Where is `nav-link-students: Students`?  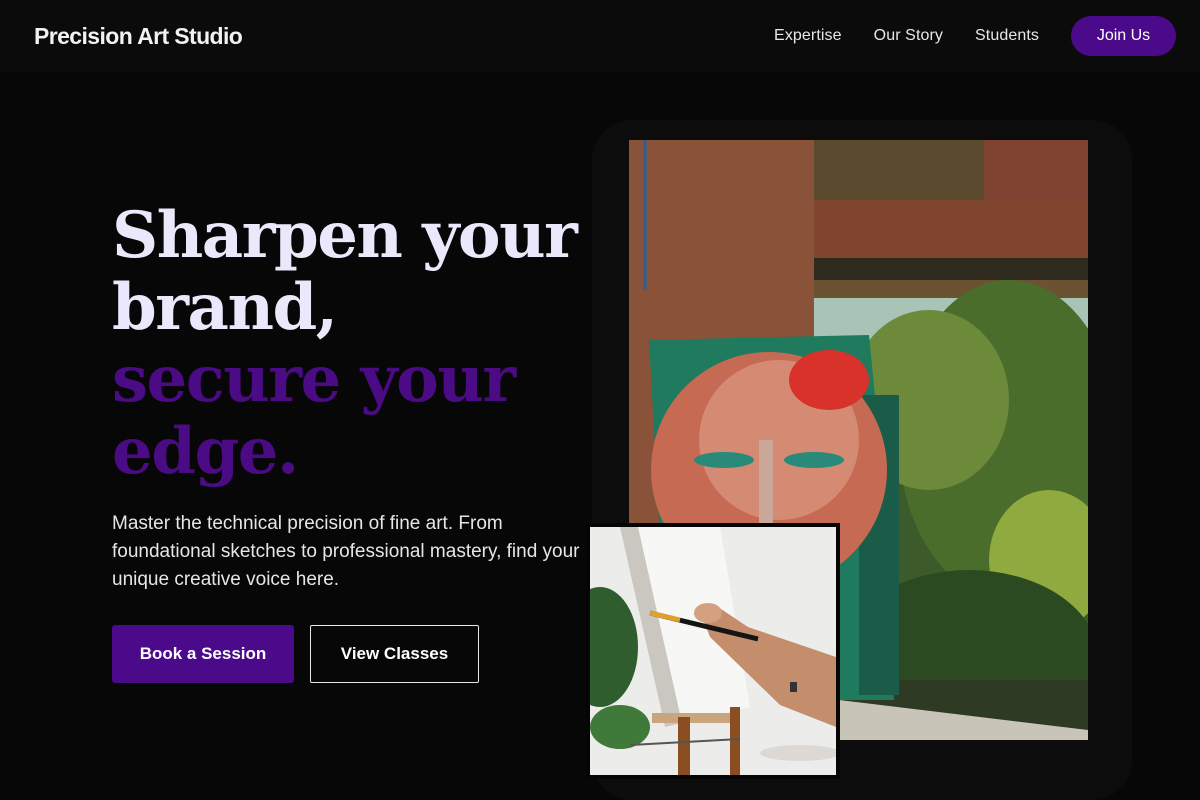
nav-link-students: Students is located at coordinates (1007, 36).